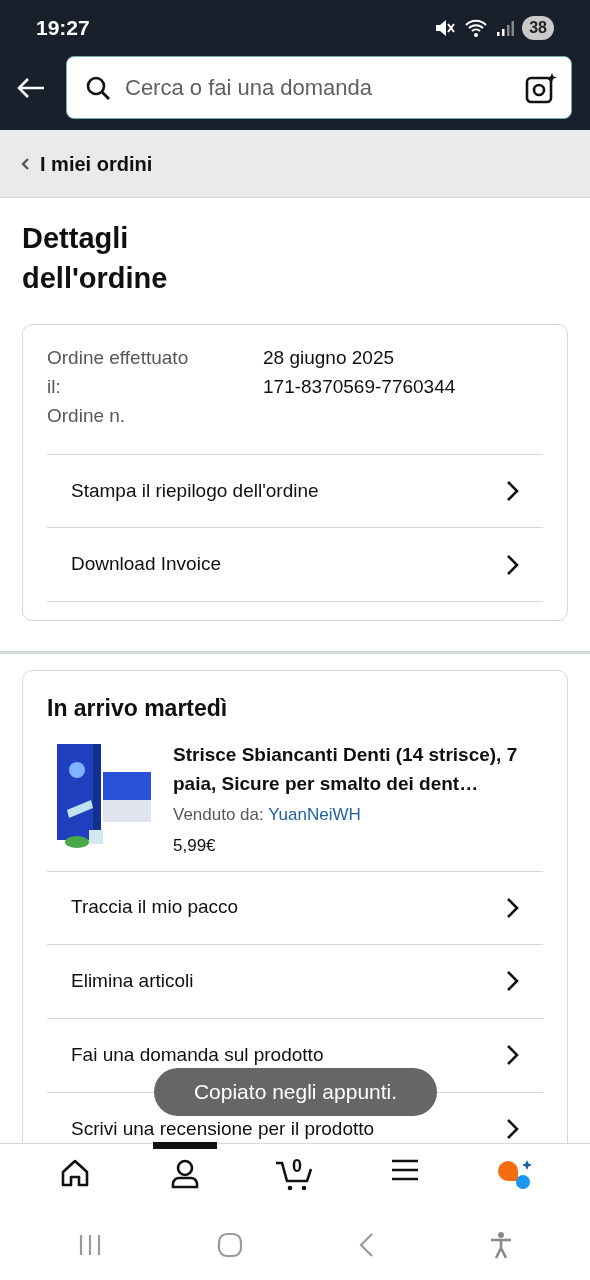 This screenshot has width=590, height=1280. Describe the element at coordinates (365, 1245) in the screenshot. I see `back-icon` at that location.